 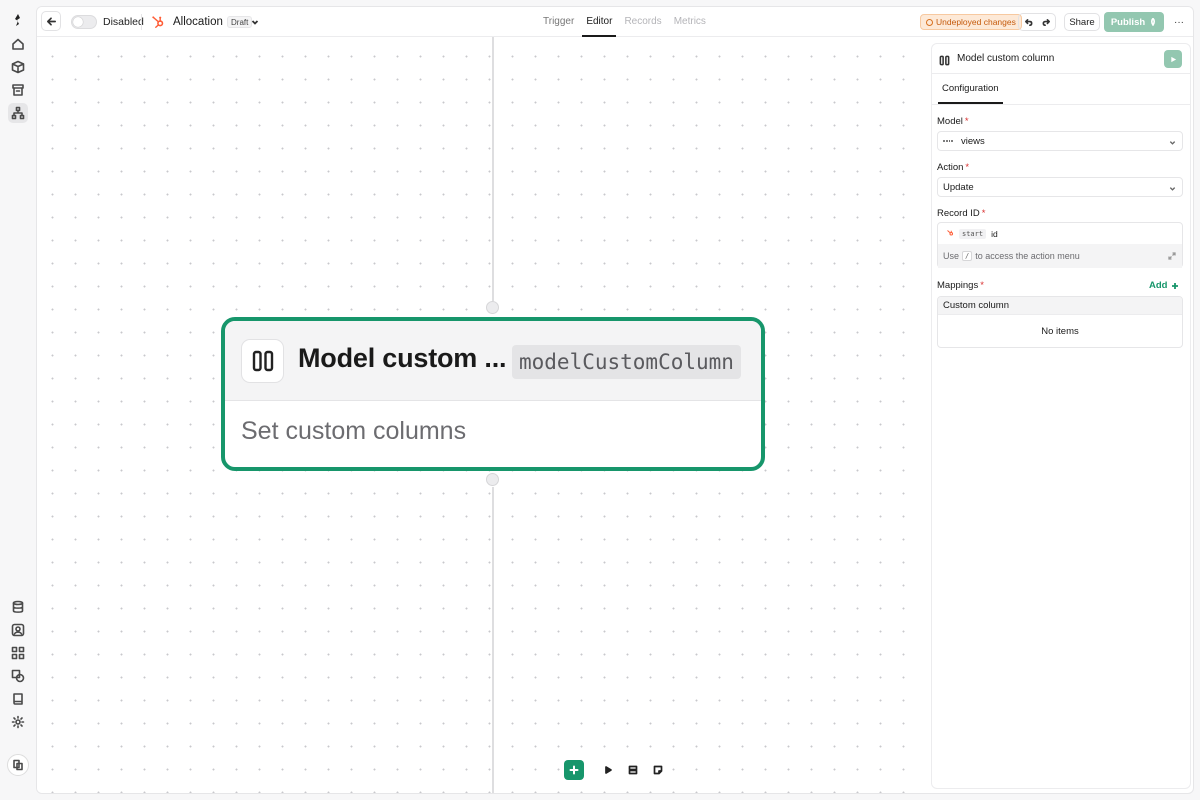 I want to click on publish-label: Publish, so click(x=1128, y=22).